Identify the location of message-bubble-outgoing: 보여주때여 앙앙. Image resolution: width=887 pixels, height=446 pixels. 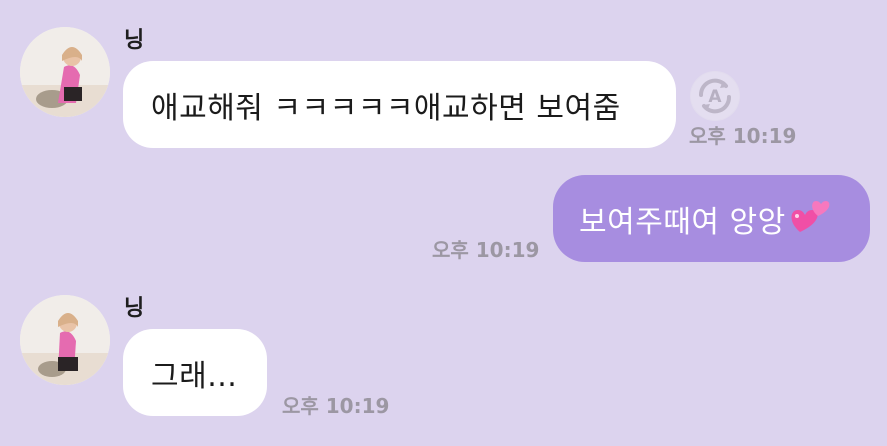
(711, 218).